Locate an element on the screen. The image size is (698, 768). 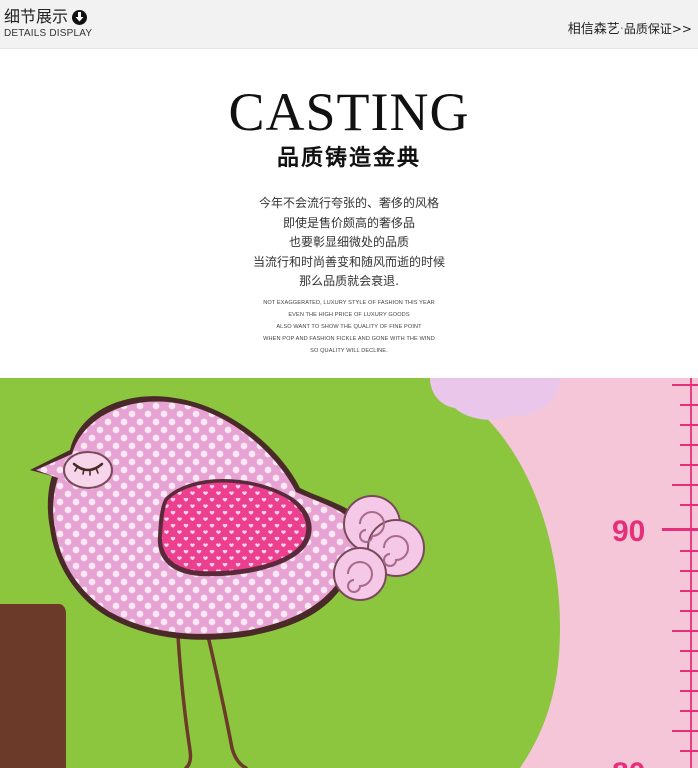
brand-slogan: 相信森艺·品质保证>> is located at coordinates (630, 27).